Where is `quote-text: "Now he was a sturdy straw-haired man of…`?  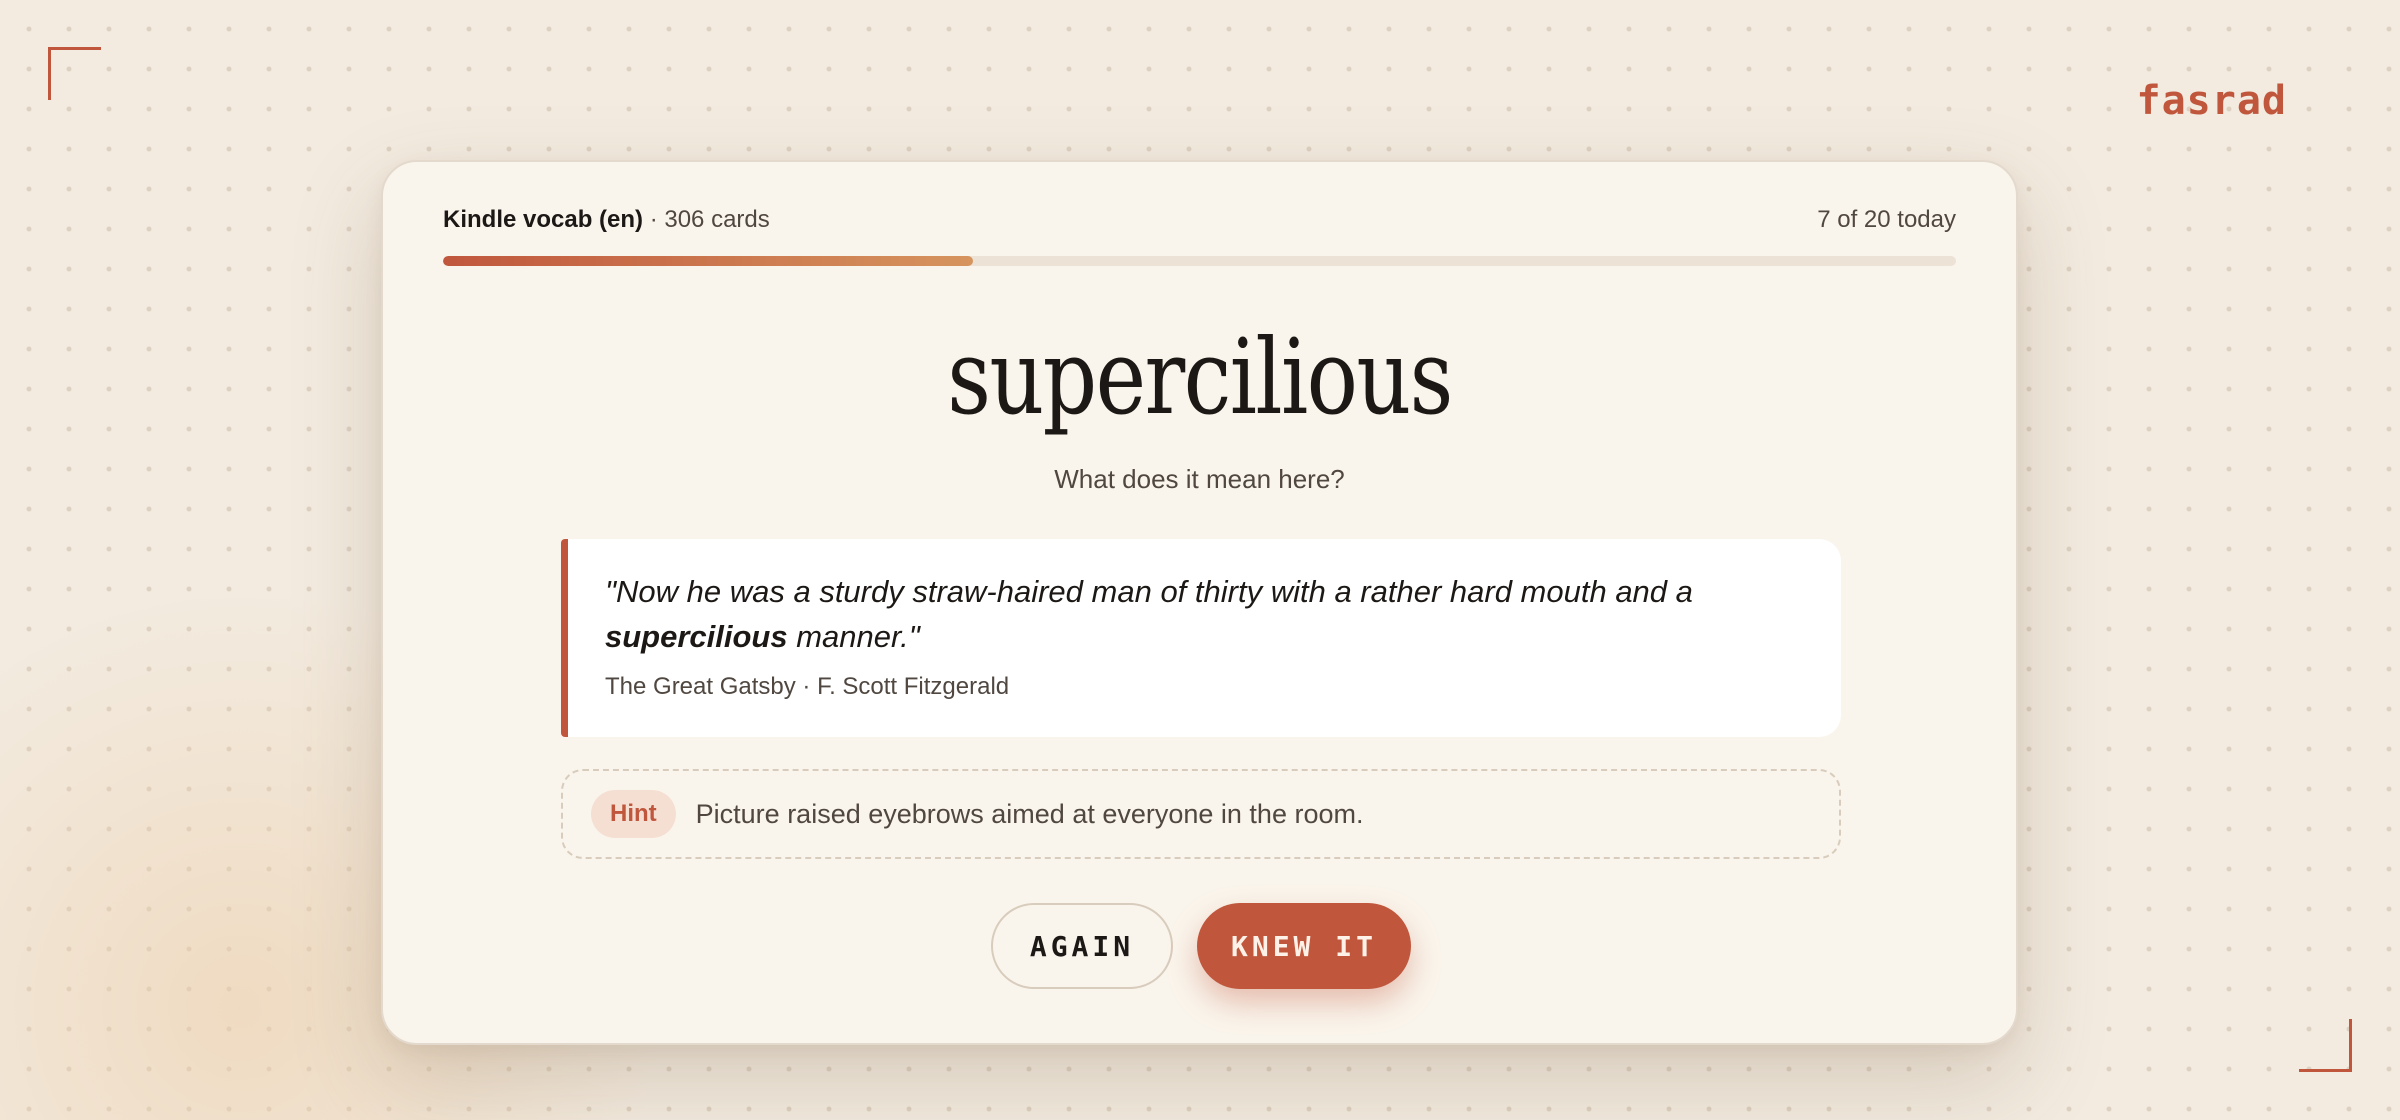 quote-text: "Now he was a sturdy straw-haired man of… is located at coordinates (1203, 614).